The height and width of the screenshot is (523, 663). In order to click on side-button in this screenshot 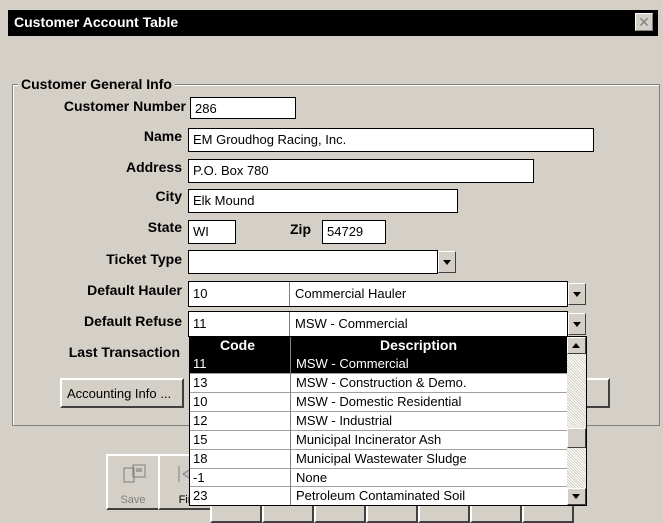, I will do `click(597, 393)`.